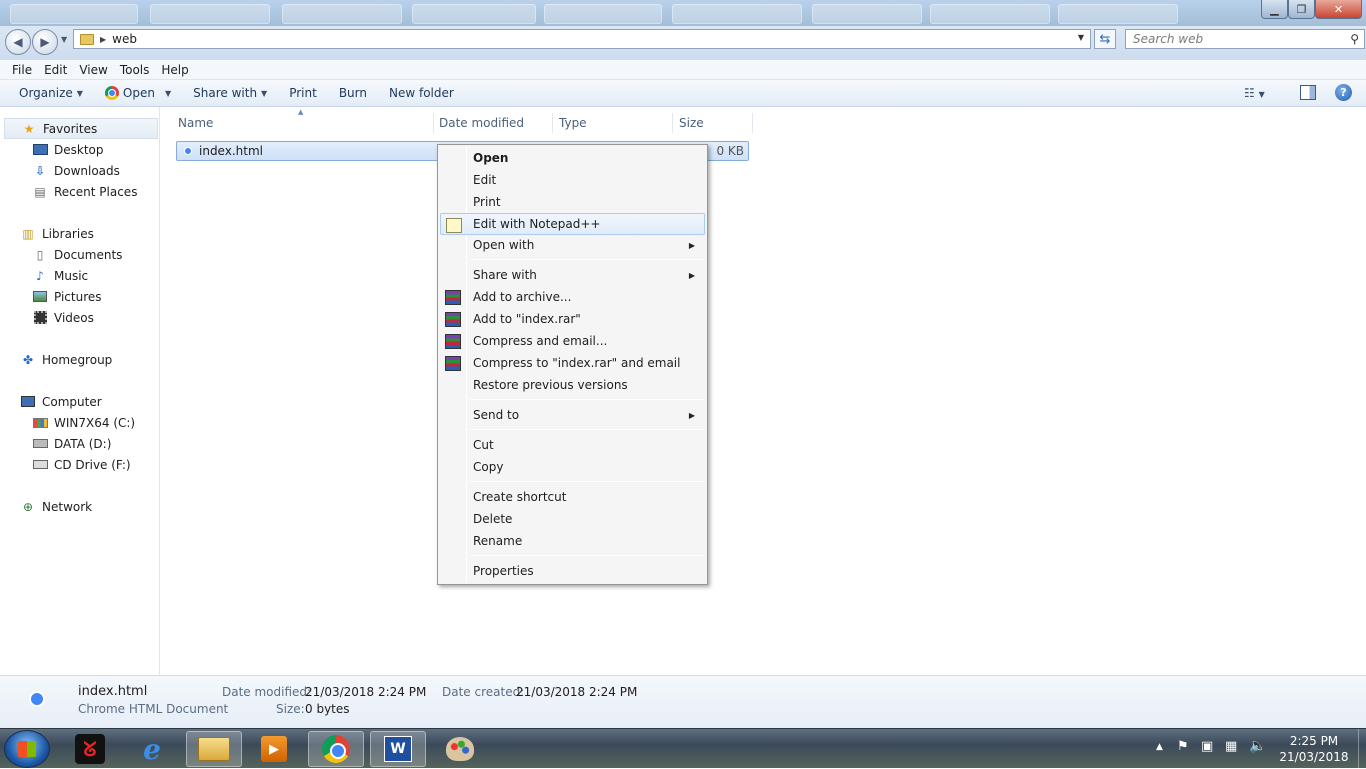 Image resolution: width=1366 pixels, height=769 pixels. Describe the element at coordinates (103, 39) in the screenshot. I see `breadcrumb-chevron-icon: ▶` at that location.